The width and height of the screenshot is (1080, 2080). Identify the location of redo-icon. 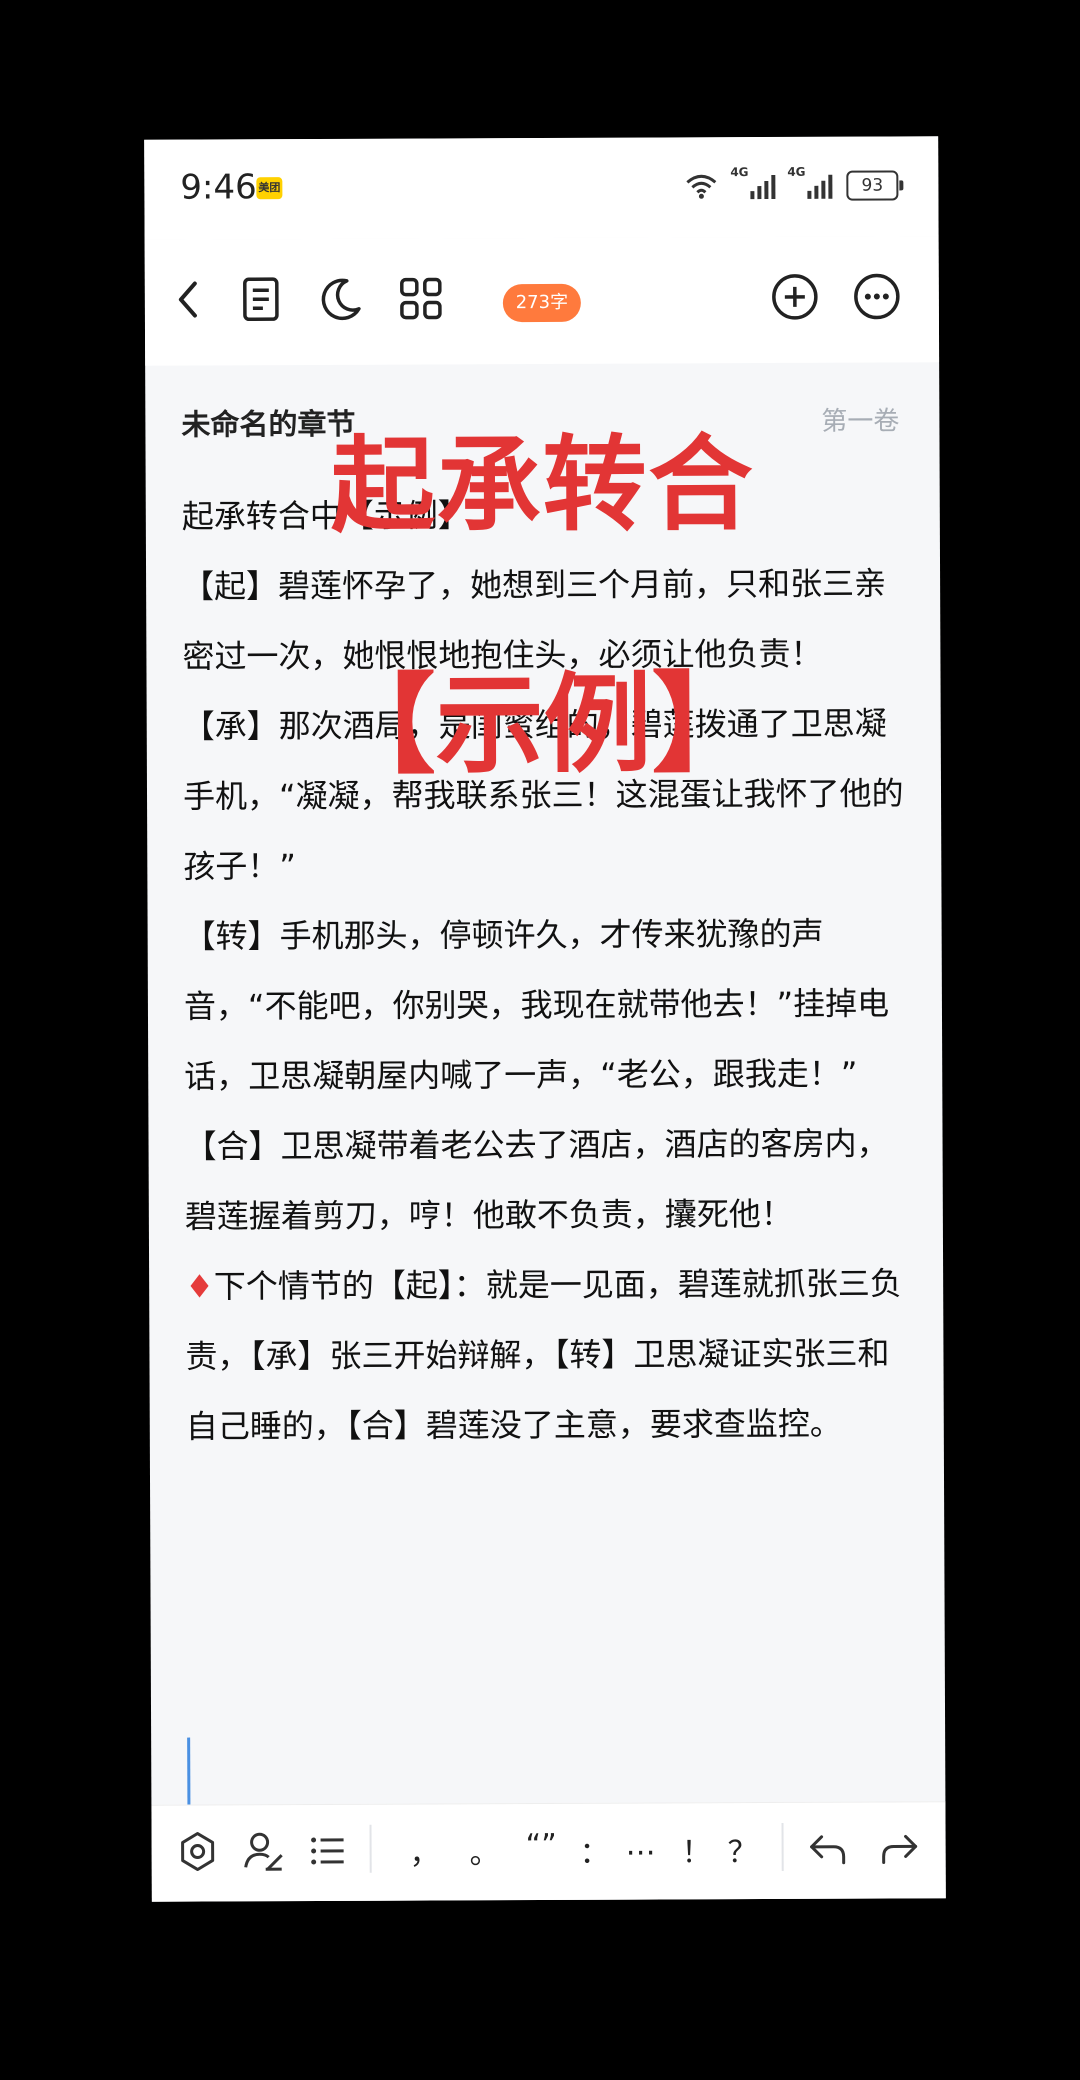
(900, 1848).